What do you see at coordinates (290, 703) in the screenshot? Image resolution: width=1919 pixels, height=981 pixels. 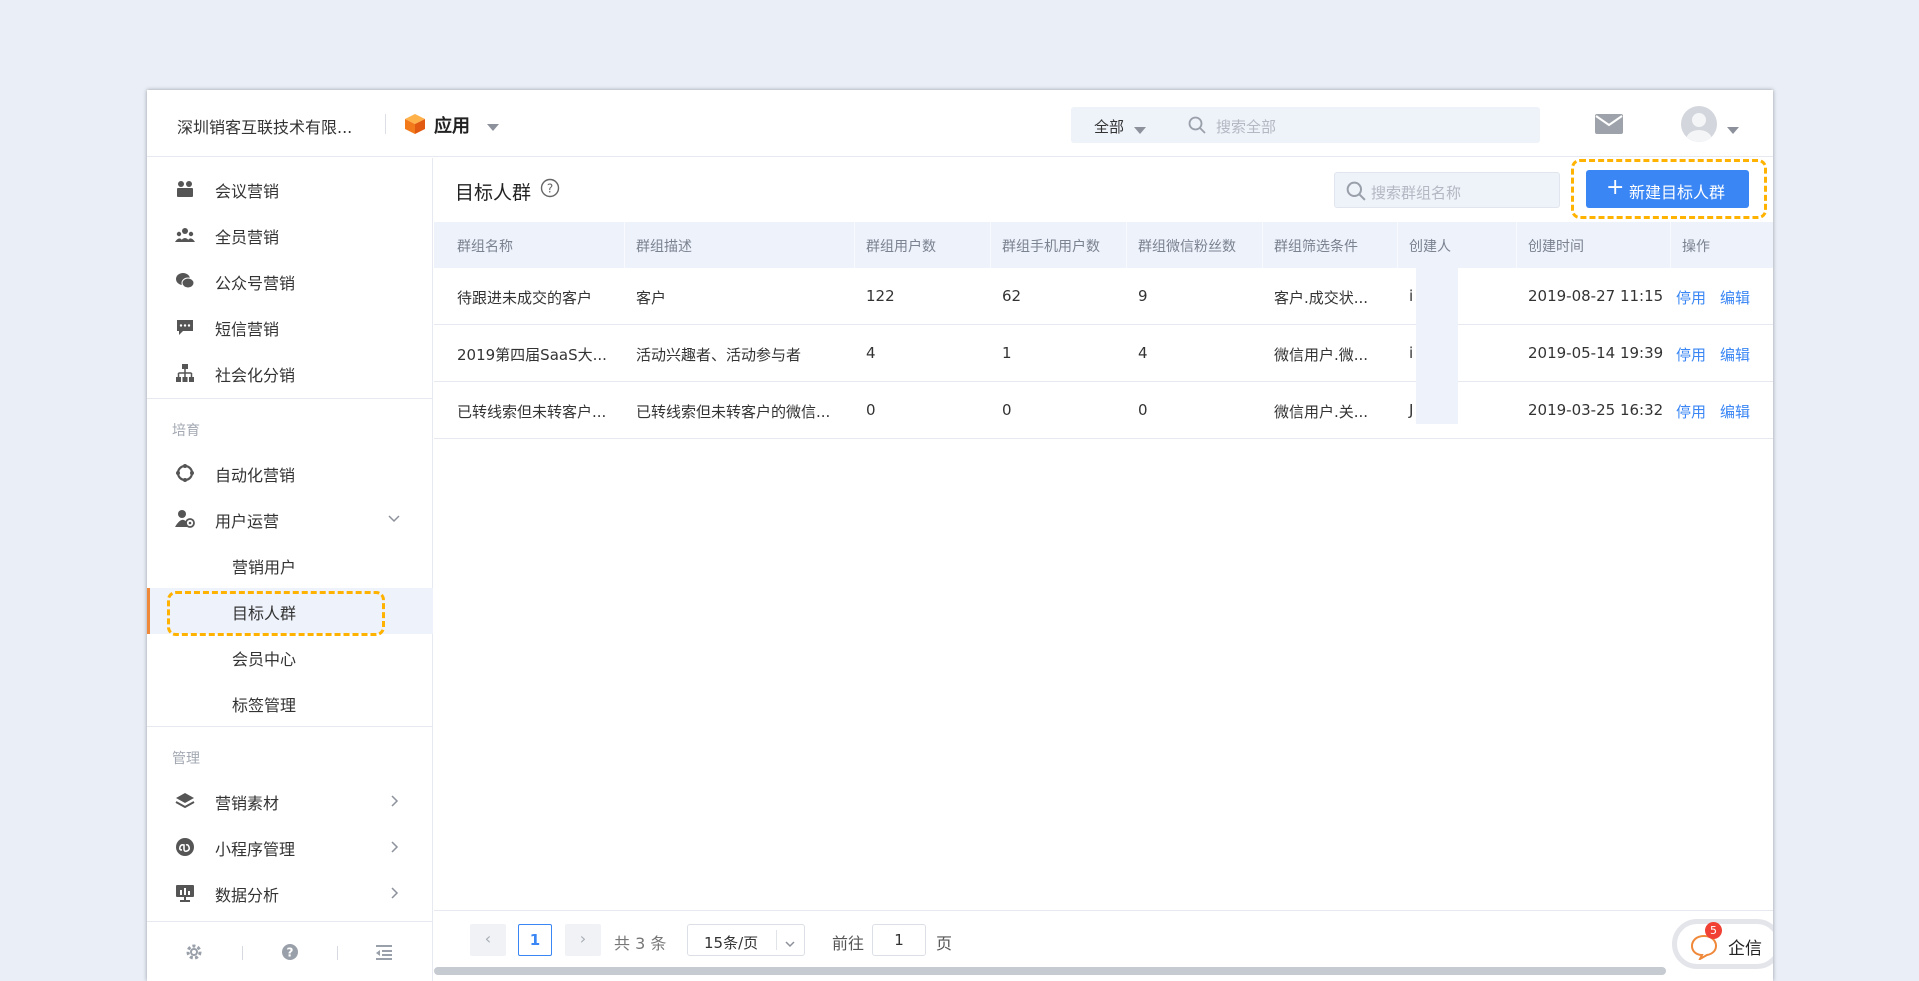 I see `sidebar-item-tag-manage: 标签管理` at bounding box center [290, 703].